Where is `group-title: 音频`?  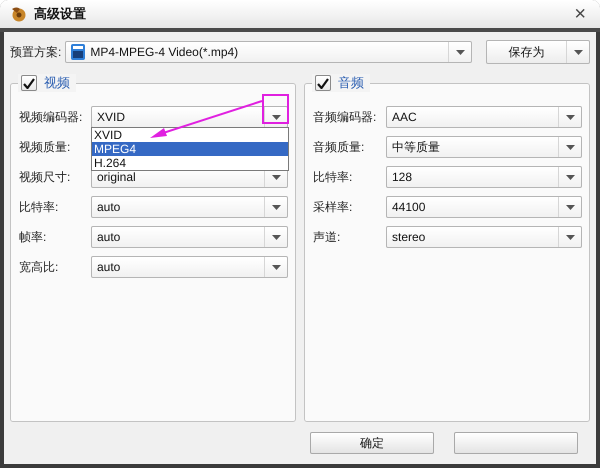
group-title: 音频 is located at coordinates (351, 83).